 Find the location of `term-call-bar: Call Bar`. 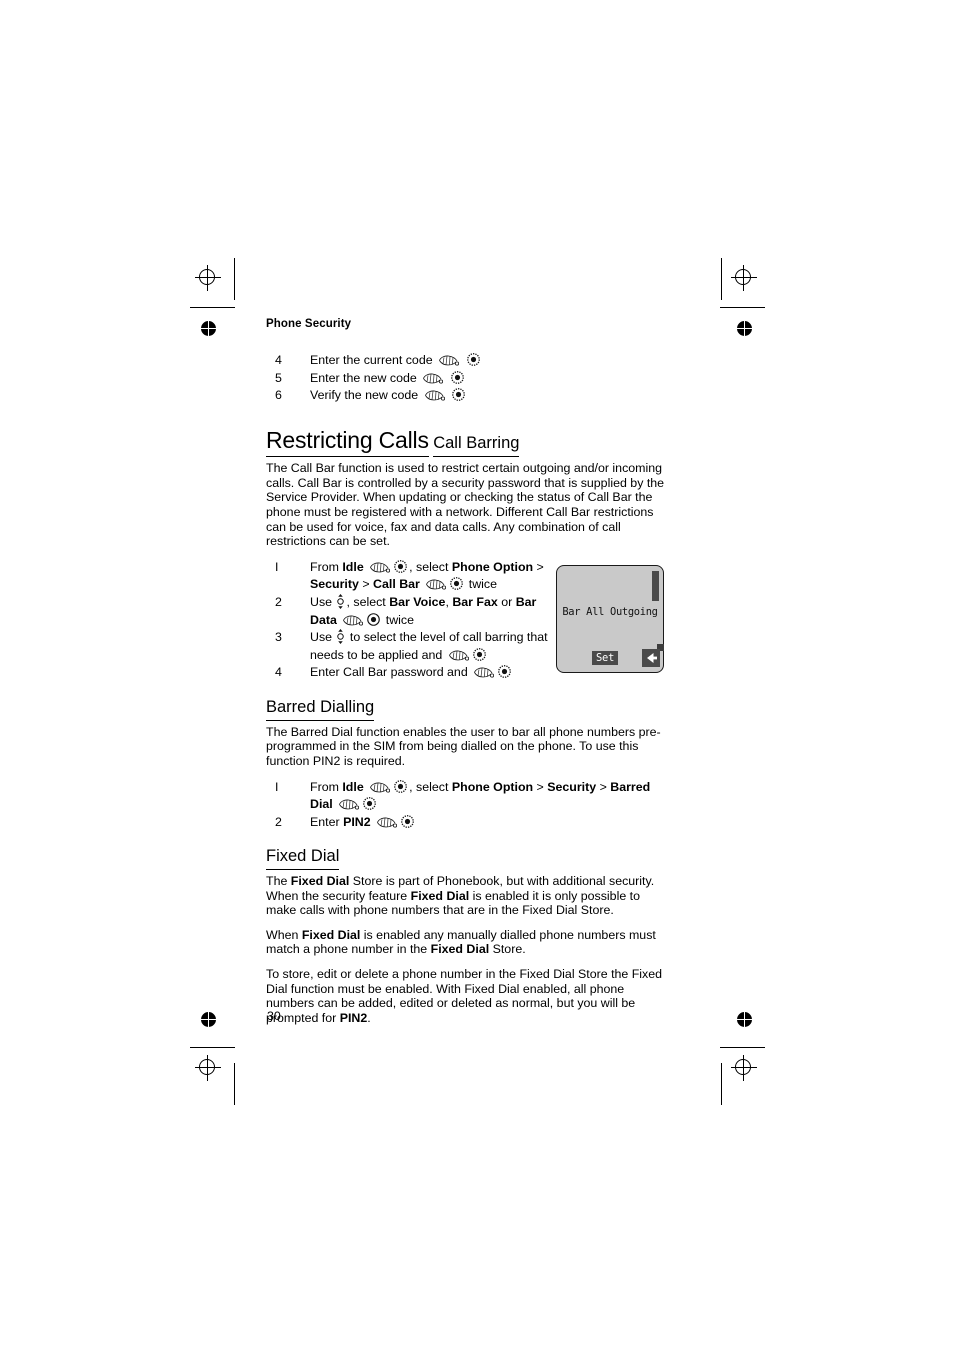

term-call-bar: Call Bar is located at coordinates (396, 584).